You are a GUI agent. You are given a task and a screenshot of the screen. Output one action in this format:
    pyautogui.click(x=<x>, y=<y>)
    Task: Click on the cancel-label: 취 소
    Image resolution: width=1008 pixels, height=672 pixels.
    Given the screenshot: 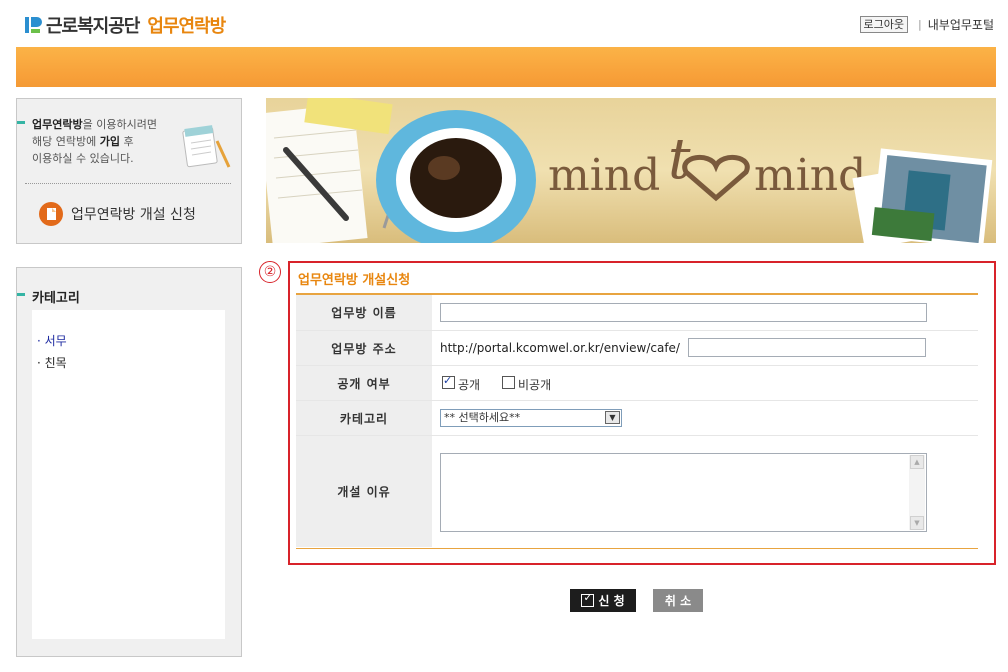 What is the action you would take?
    pyautogui.click(x=678, y=601)
    